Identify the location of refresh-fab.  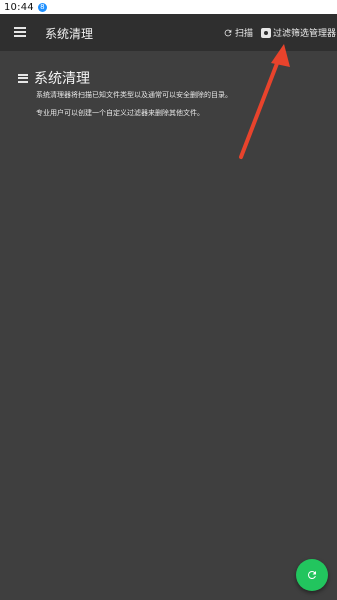
(312, 575).